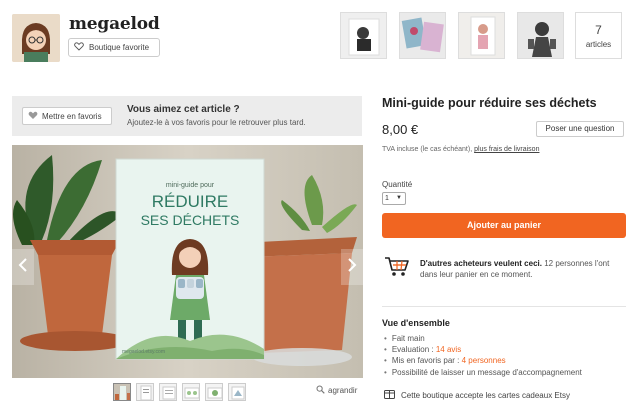  Describe the element at coordinates (400, 129) in the screenshot. I see `product-price: 8,00 €` at that location.